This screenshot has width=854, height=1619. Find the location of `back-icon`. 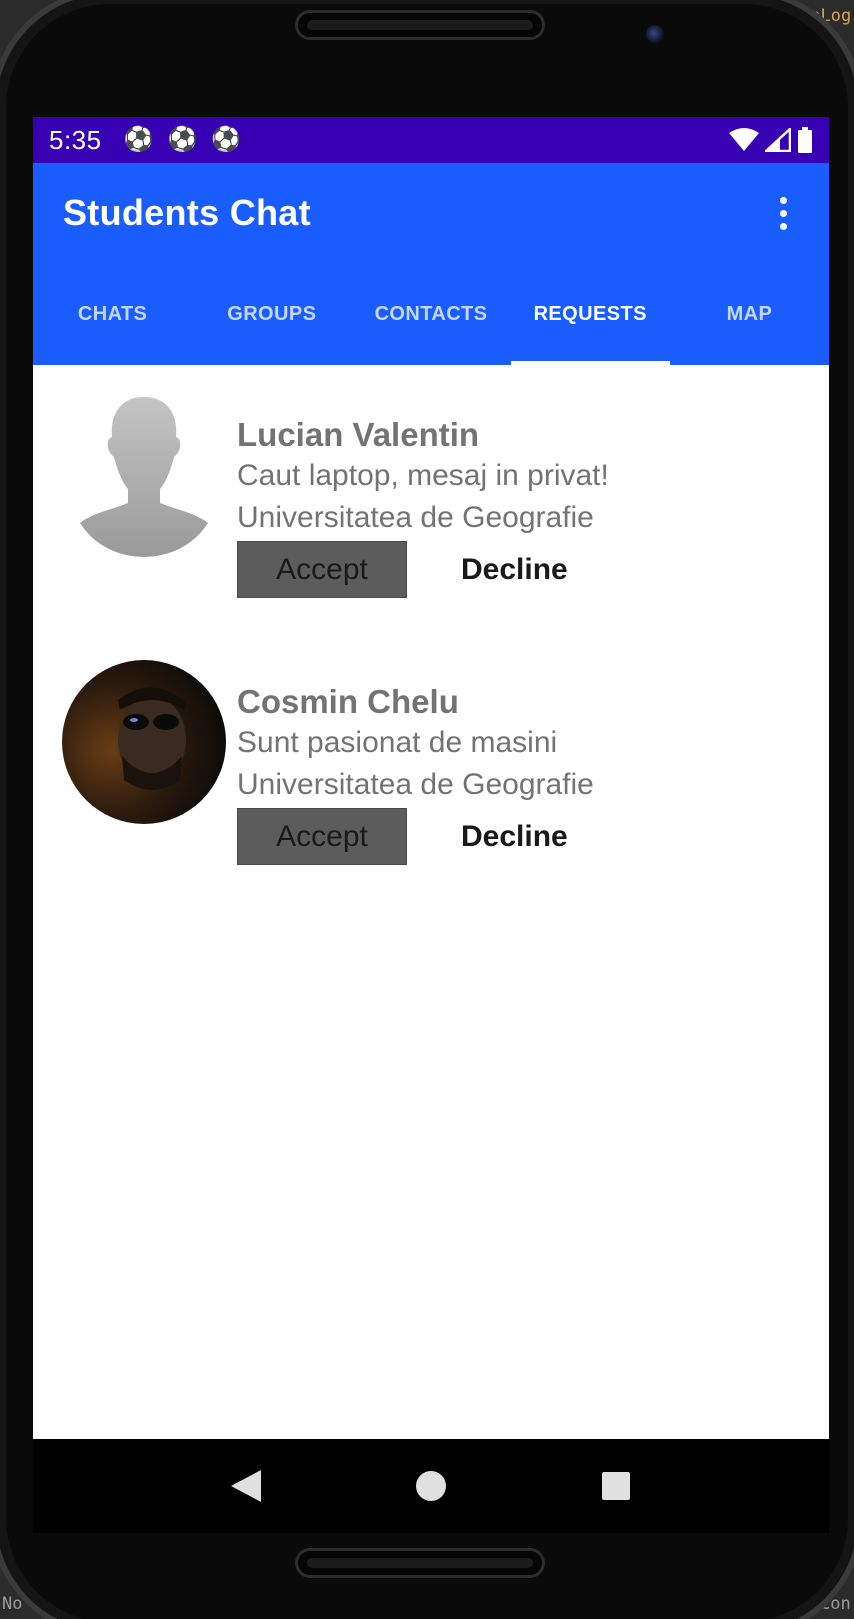

back-icon is located at coordinates (246, 1486).